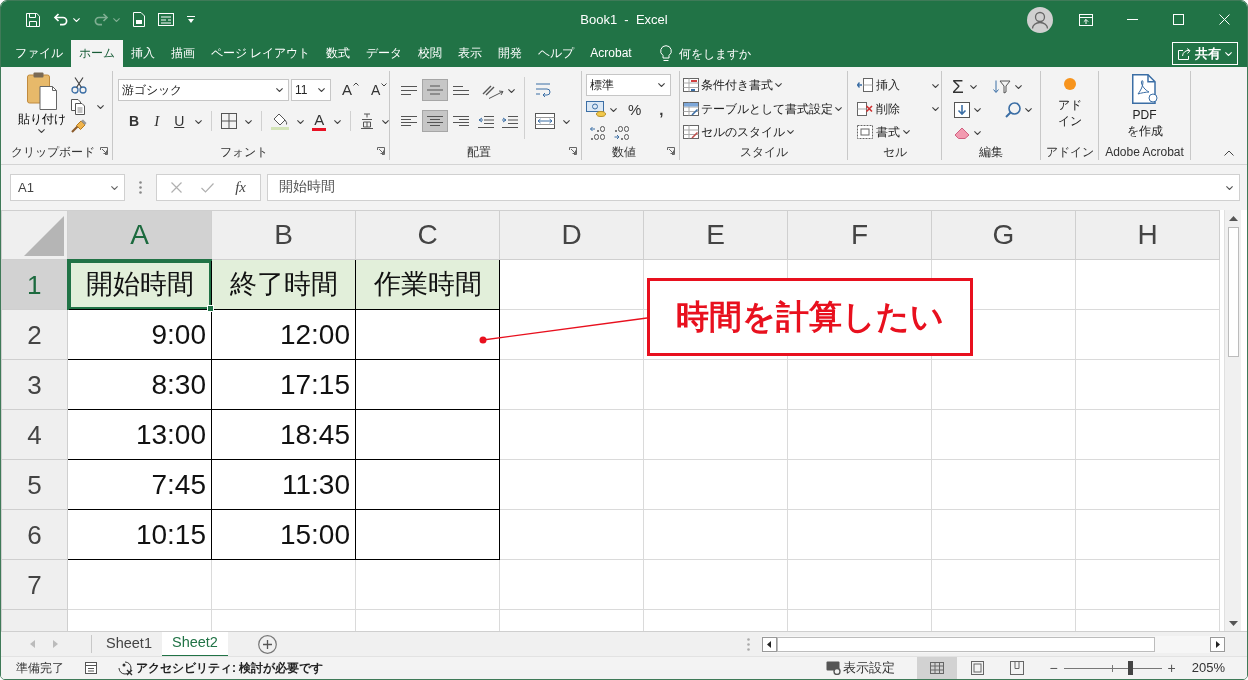  What do you see at coordinates (240, 187) in the screenshot?
I see `insert-function-button: fx` at bounding box center [240, 187].